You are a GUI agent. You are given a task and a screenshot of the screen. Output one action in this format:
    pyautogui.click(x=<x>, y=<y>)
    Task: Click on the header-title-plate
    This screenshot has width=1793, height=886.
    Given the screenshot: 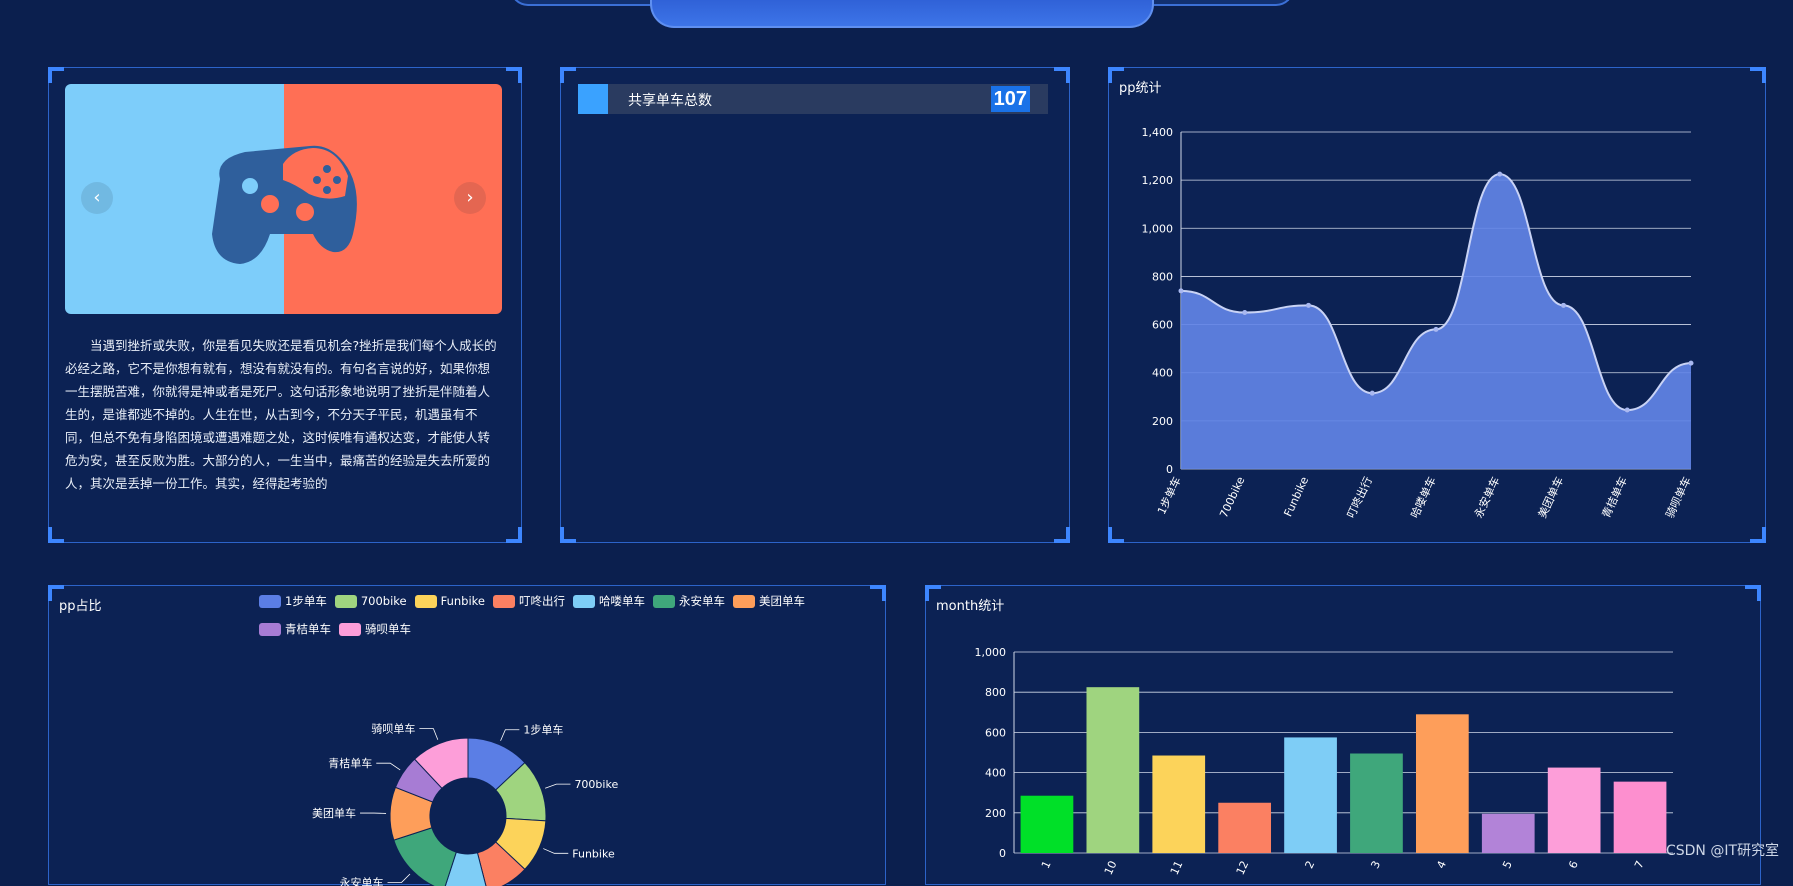 What is the action you would take?
    pyautogui.click(x=902, y=14)
    